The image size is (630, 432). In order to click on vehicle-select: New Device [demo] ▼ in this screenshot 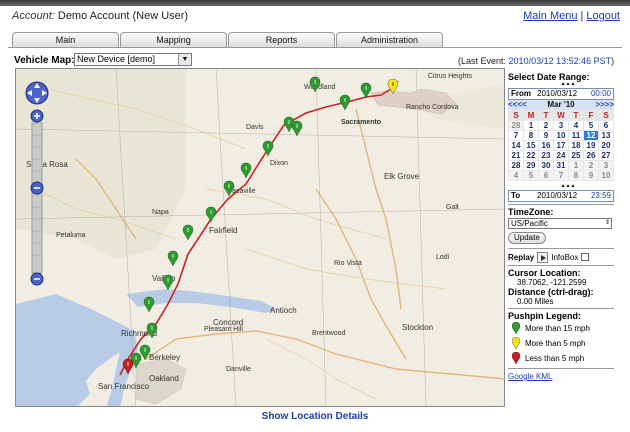, I will do `click(133, 59)`.